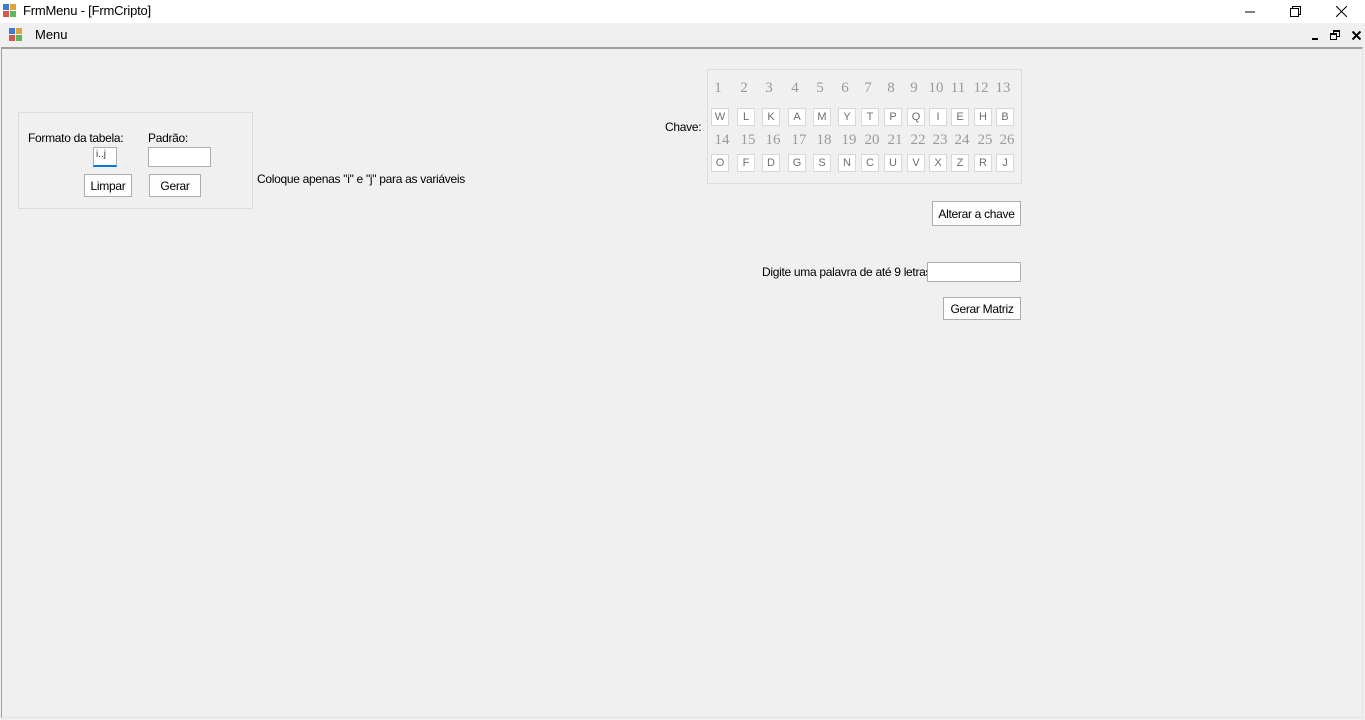 The image size is (1365, 720). What do you see at coordinates (918, 140) in the screenshot?
I see `key-number: 22` at bounding box center [918, 140].